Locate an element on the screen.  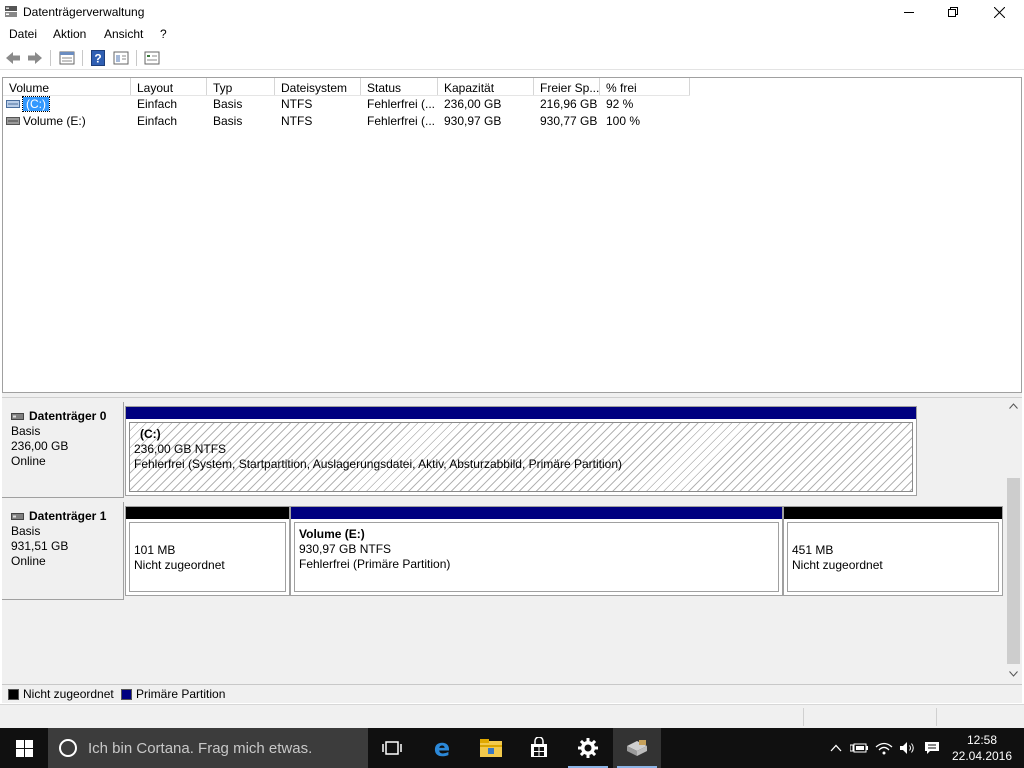
volume-capacity: 930,97 GB is located at coordinates (473, 121).